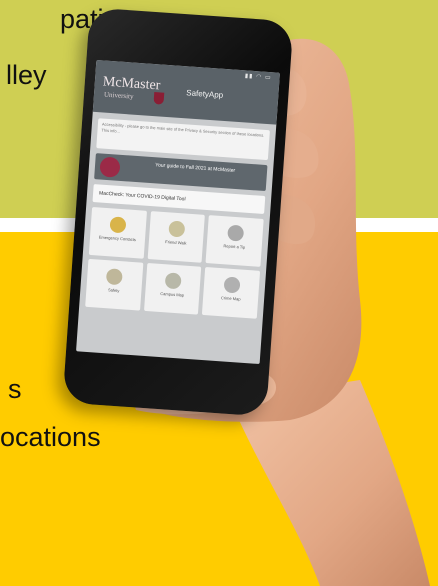 This screenshot has width=438, height=586. I want to click on tile-campus-map: Campus Map, so click(172, 288).